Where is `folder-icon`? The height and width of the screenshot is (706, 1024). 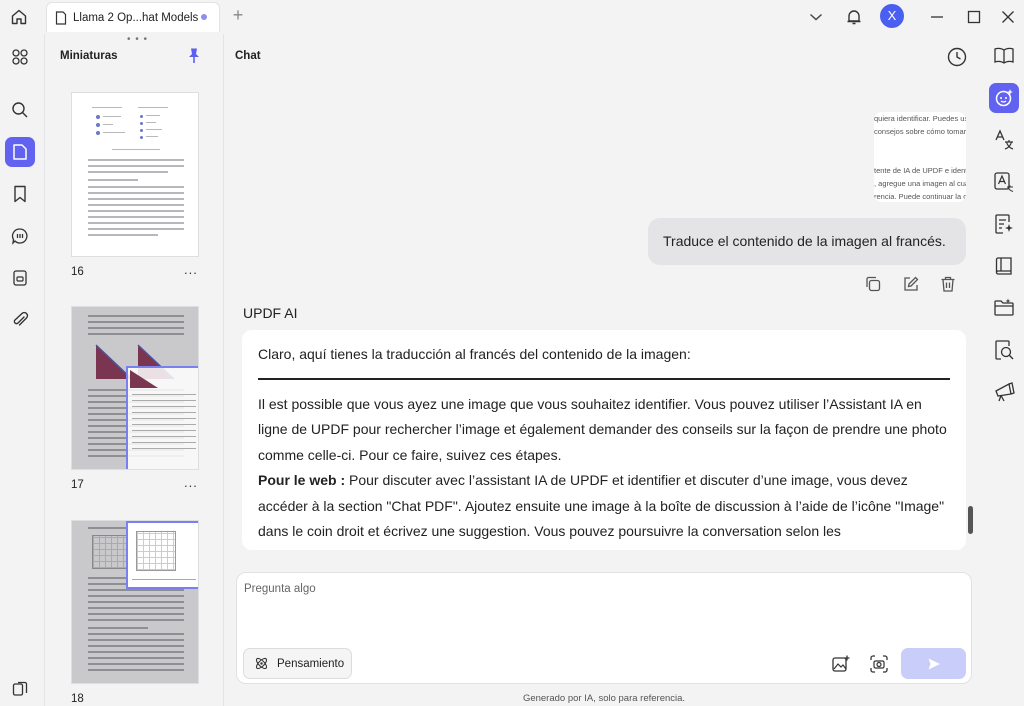 folder-icon is located at coordinates (1004, 308).